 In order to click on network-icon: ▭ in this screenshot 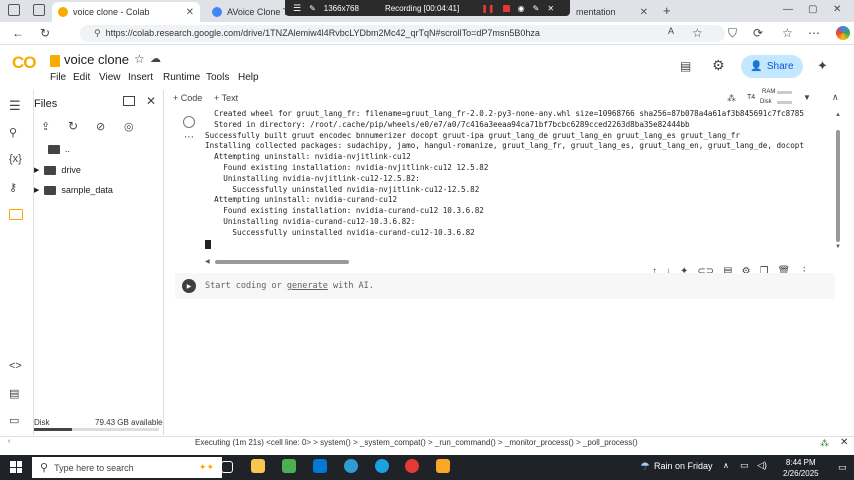, I will do `click(744, 465)`.